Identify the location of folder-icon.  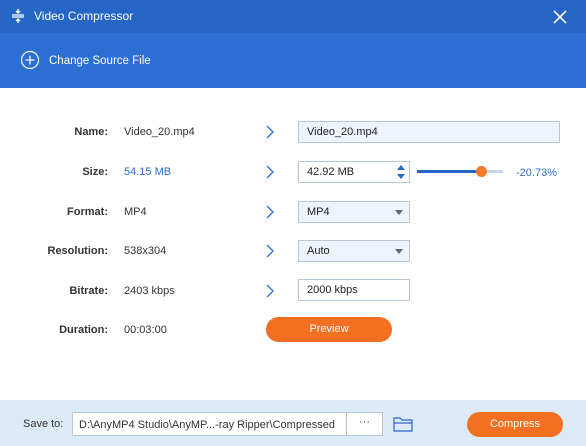
(403, 423).